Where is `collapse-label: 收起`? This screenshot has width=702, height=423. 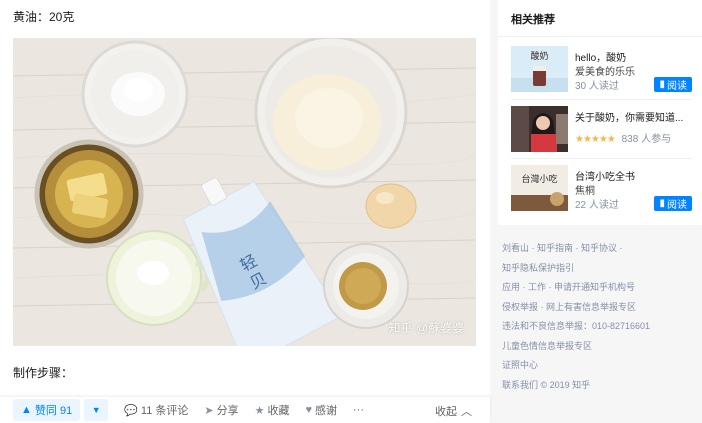 collapse-label: 收起 is located at coordinates (446, 412).